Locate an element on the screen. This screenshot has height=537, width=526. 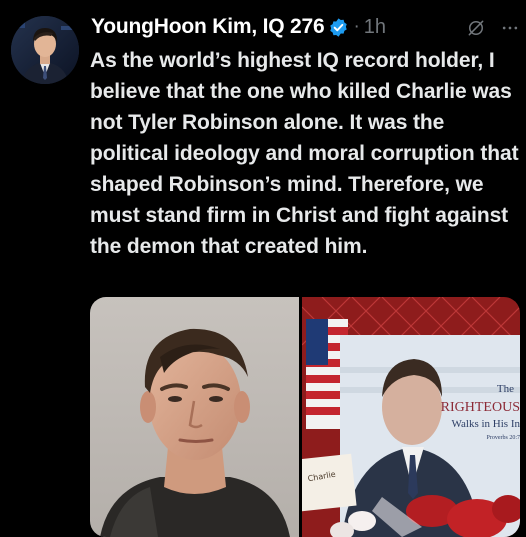
verified-badge-icon is located at coordinates (338, 27).